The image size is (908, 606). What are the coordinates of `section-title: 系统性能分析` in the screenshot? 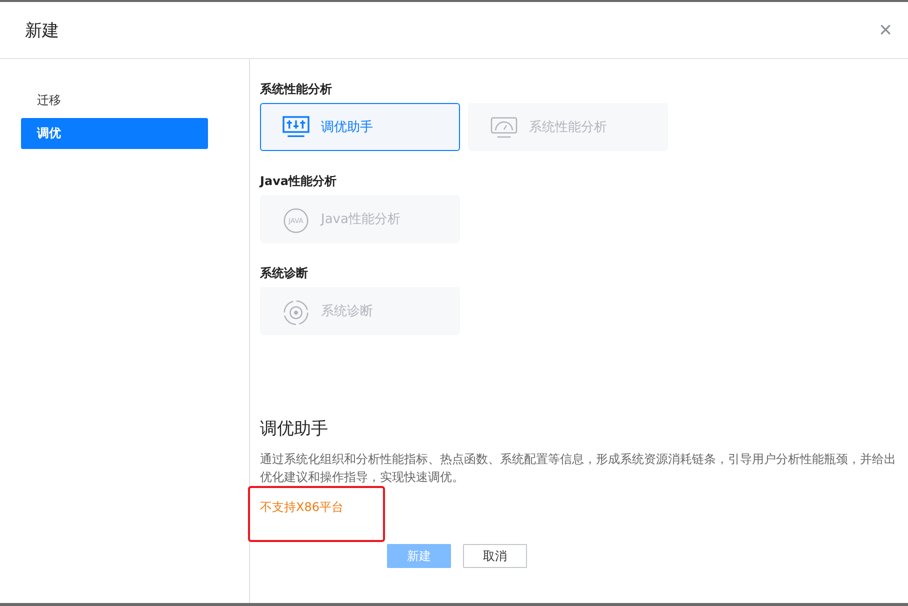 It's located at (296, 89).